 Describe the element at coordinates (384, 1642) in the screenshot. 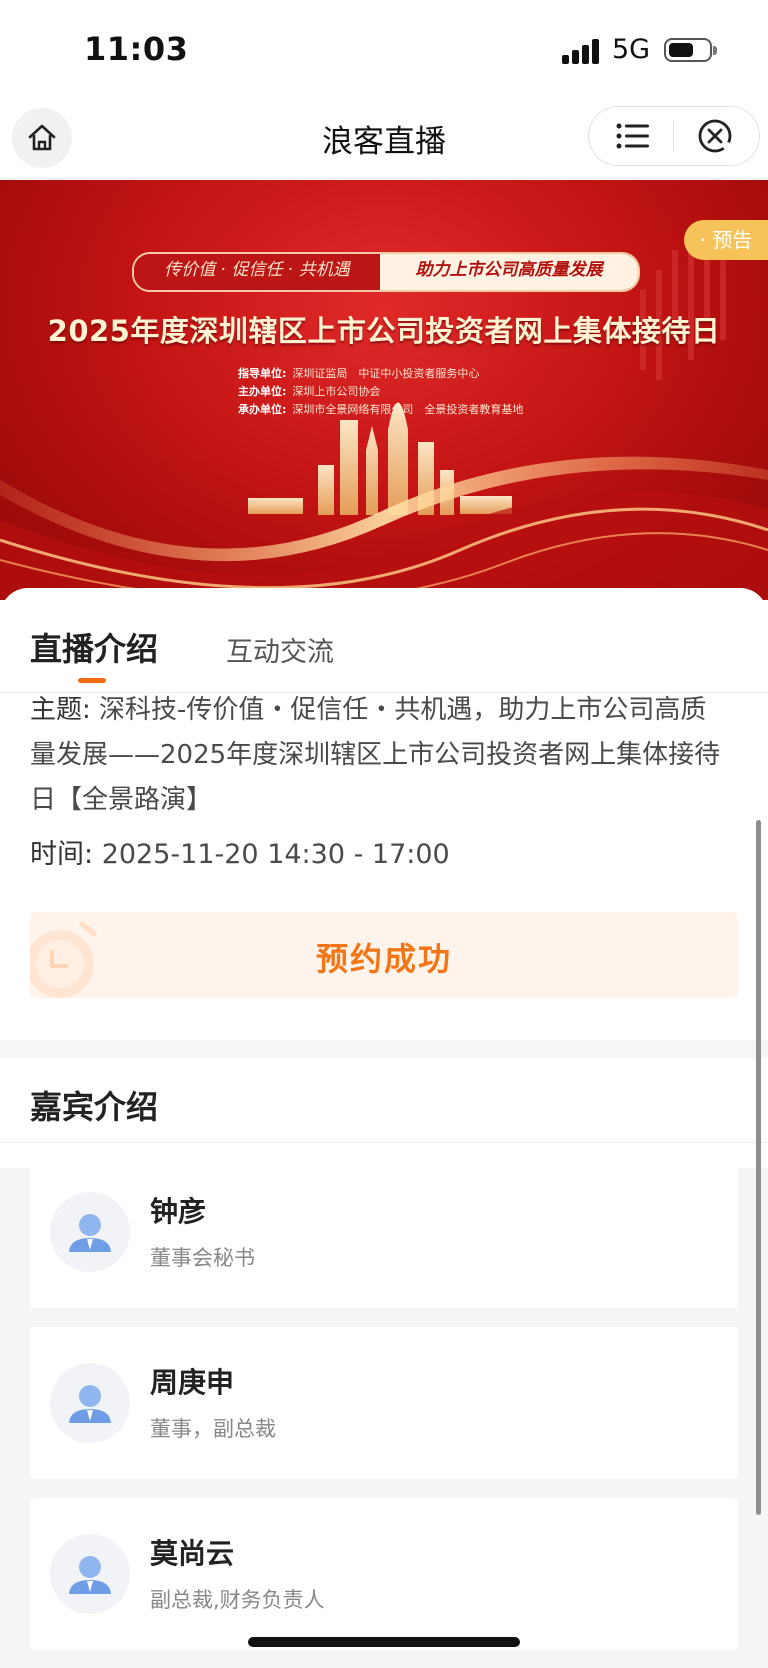

I see `home-indicator` at that location.